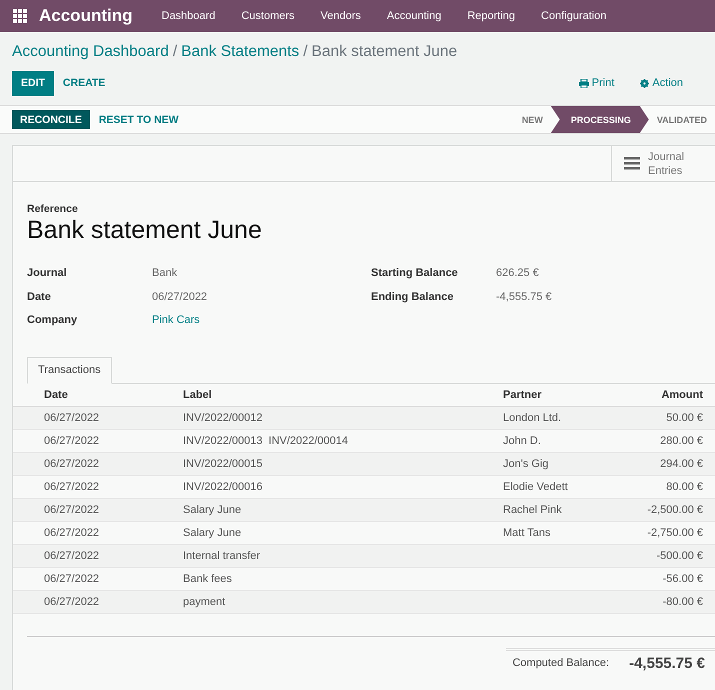  I want to click on status-step: PROCESSING, so click(599, 119).